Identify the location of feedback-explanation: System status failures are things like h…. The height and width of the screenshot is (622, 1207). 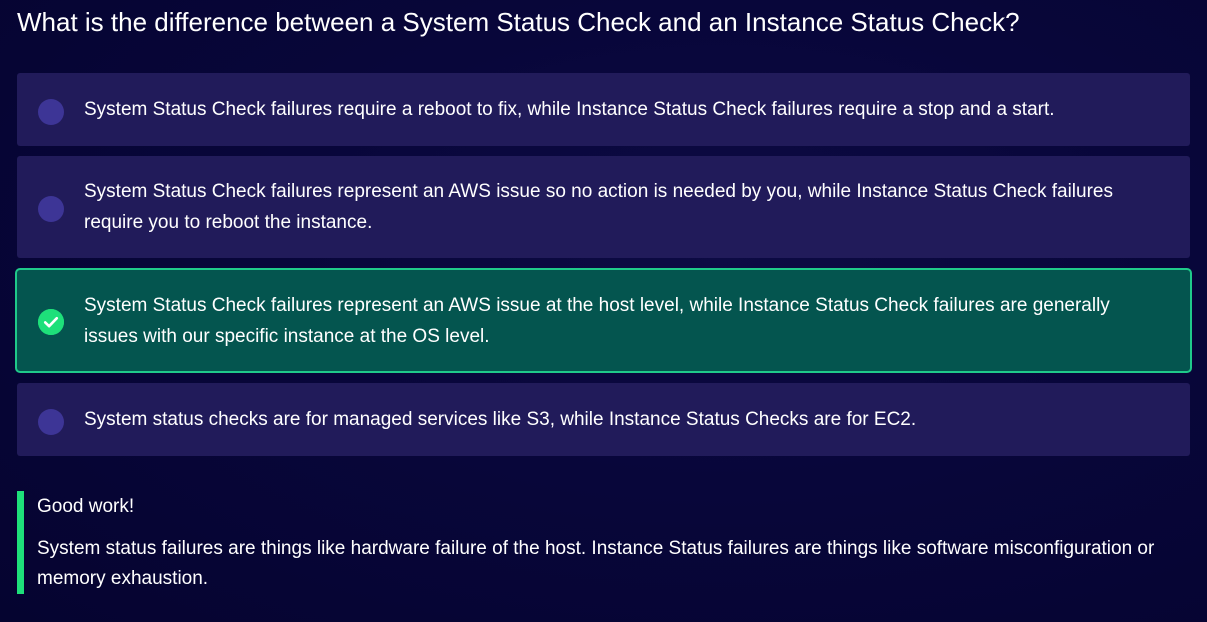
(596, 563).